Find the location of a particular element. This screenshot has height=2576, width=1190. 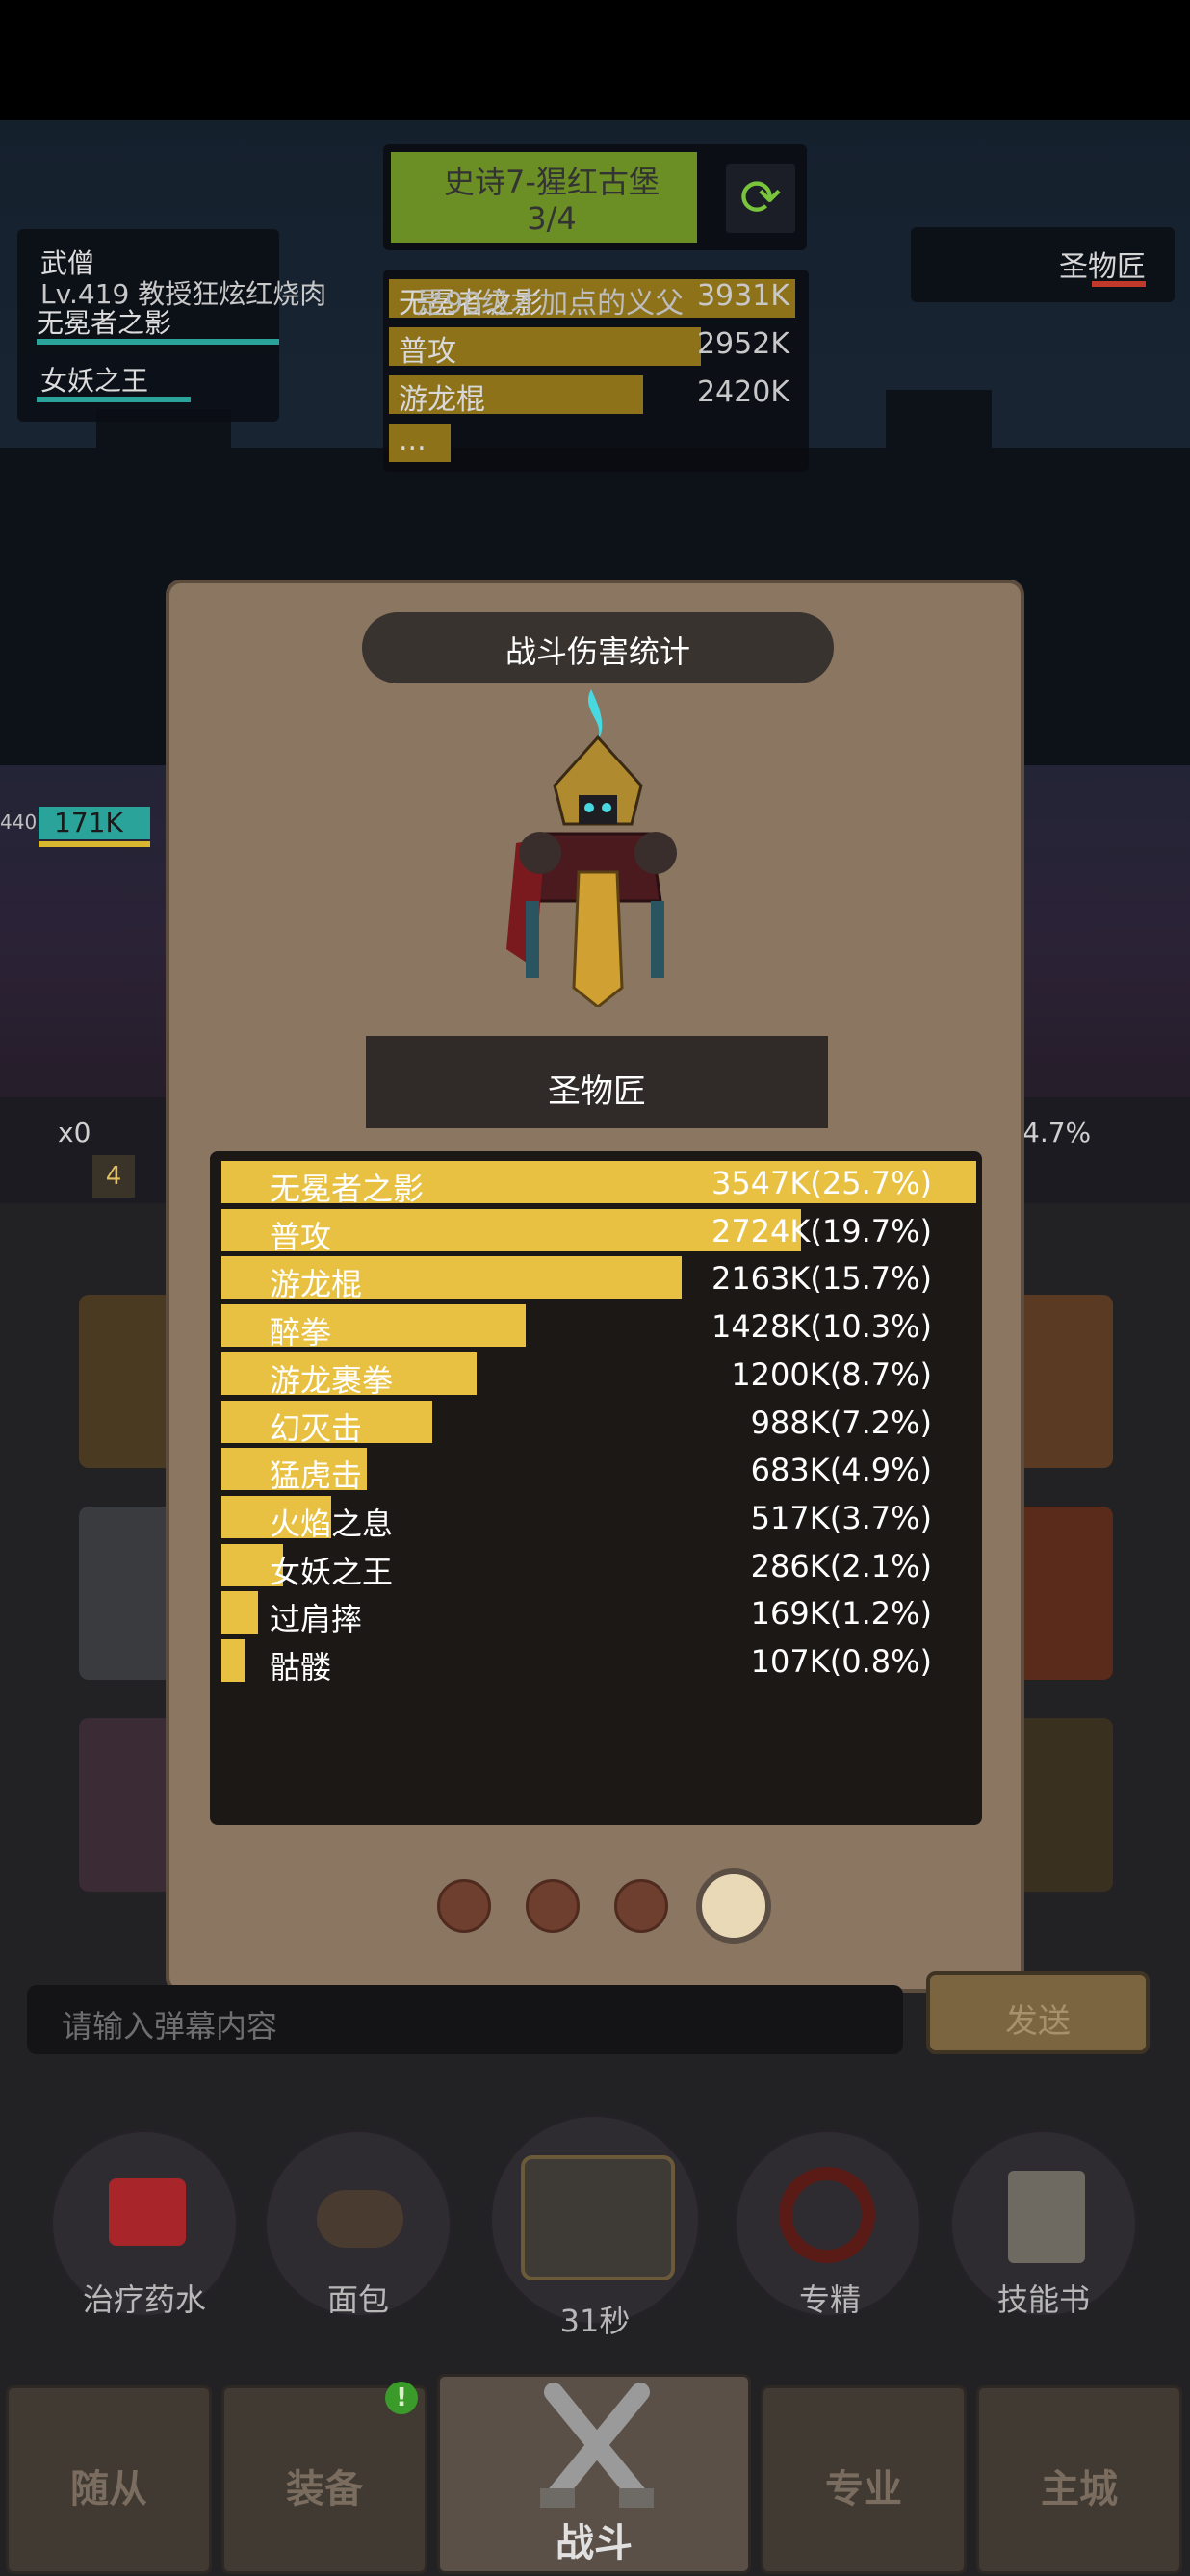

quick-item-label: 面包 is located at coordinates (358, 2299).